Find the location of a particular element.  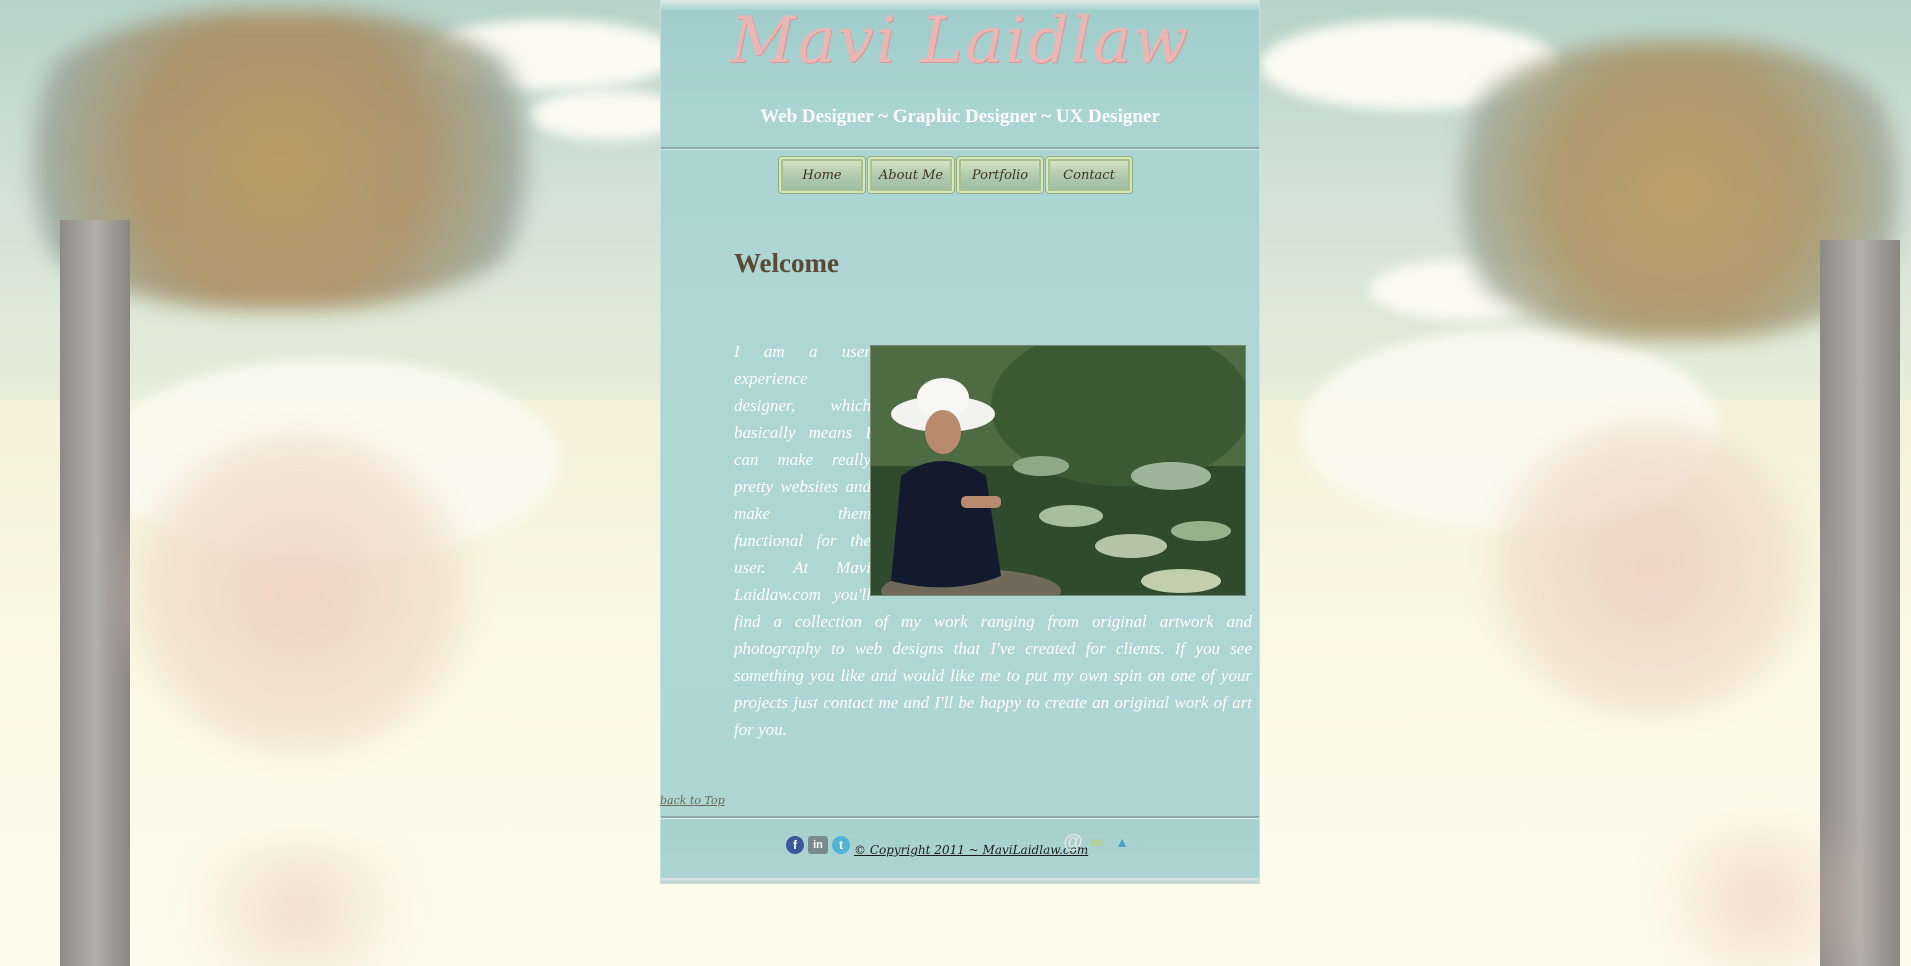

footer-bottom-edge is located at coordinates (960, 880).